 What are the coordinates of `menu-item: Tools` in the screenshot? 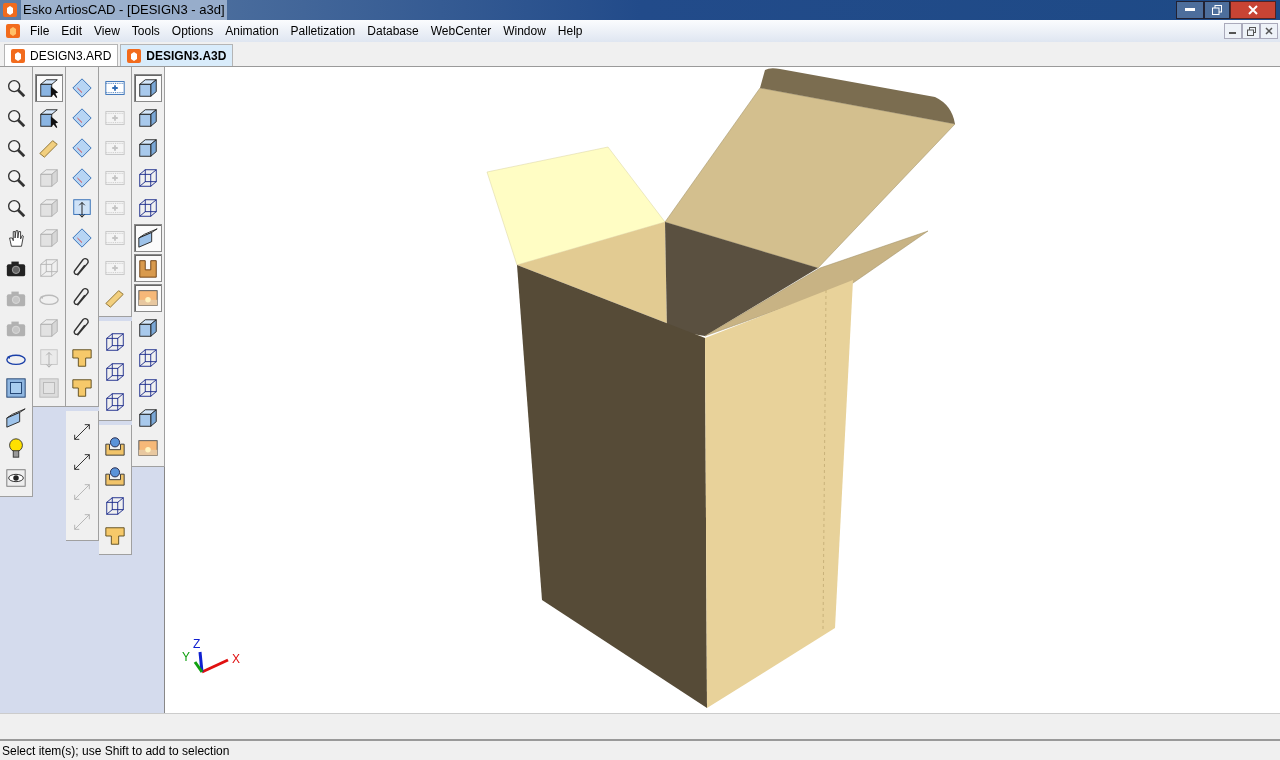 It's located at (145, 31).